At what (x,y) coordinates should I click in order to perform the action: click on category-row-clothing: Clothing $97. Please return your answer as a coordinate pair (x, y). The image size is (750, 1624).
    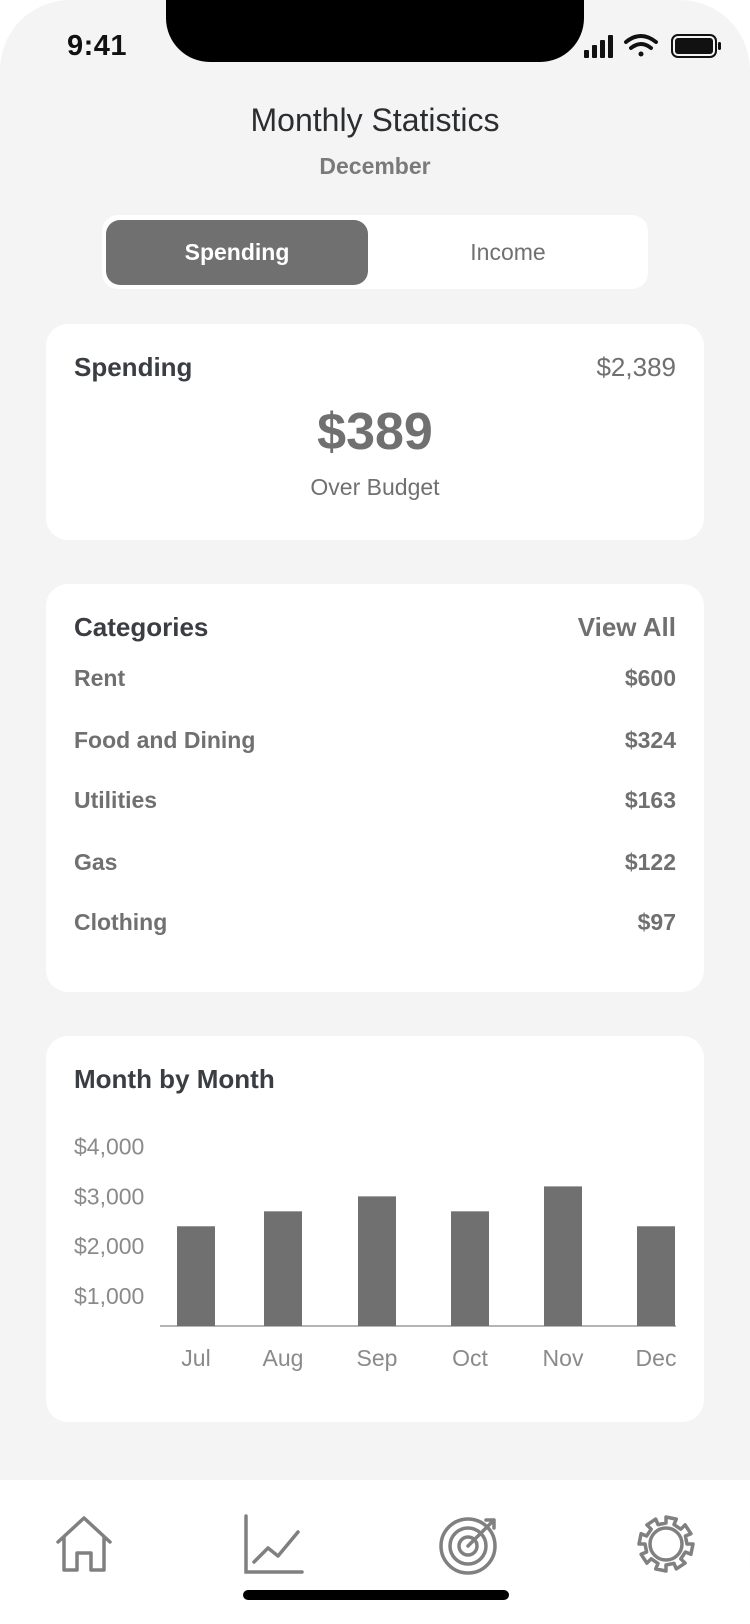
    Looking at the image, I should click on (375, 925).